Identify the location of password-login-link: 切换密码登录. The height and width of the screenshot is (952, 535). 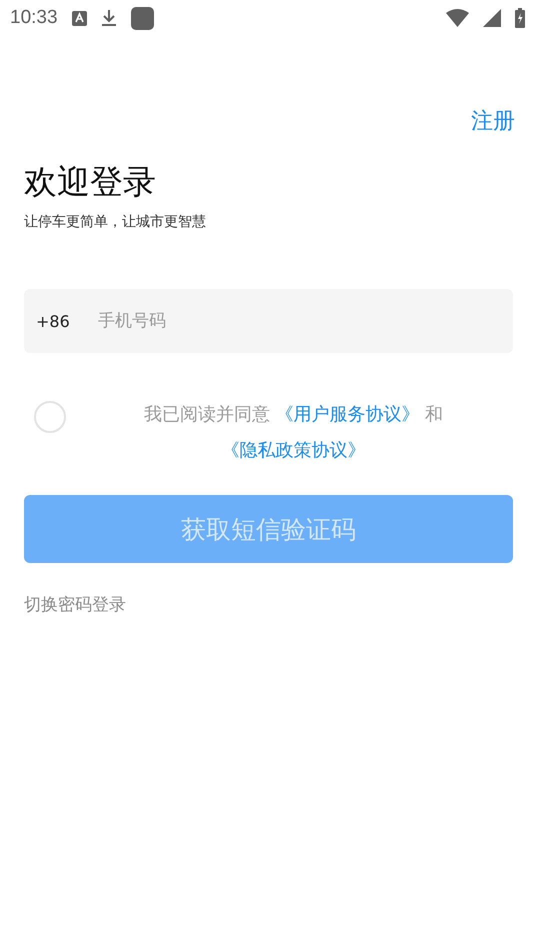
(75, 604).